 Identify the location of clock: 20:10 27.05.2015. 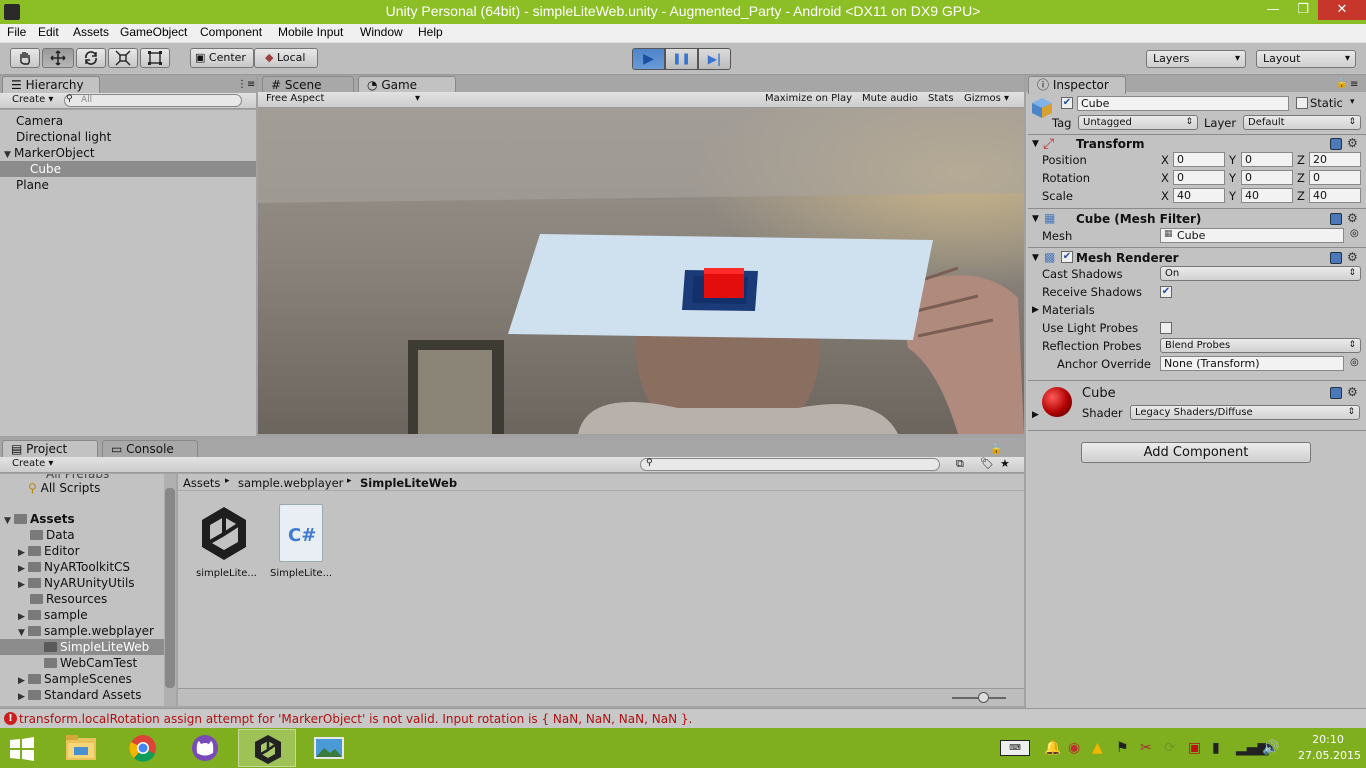
(1329, 747).